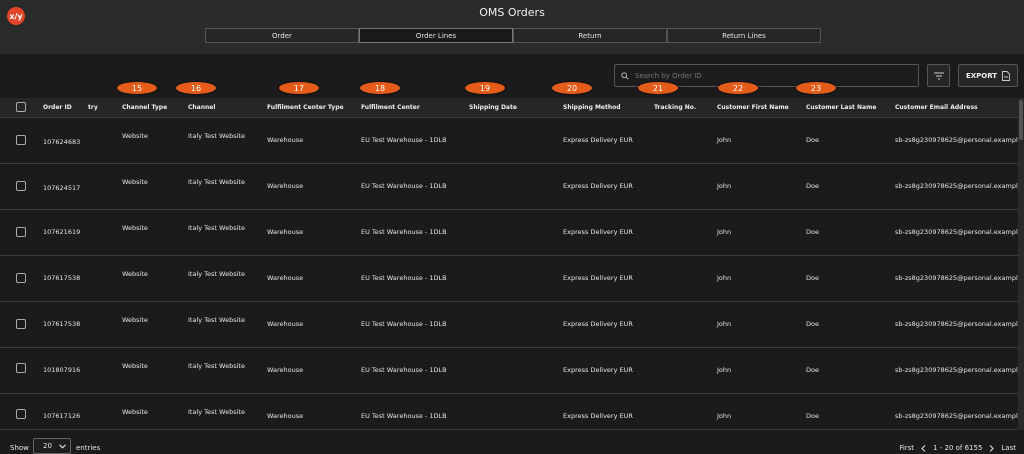 The height and width of the screenshot is (454, 1024). Describe the element at coordinates (1008, 448) in the screenshot. I see `last-page-link: Last` at that location.